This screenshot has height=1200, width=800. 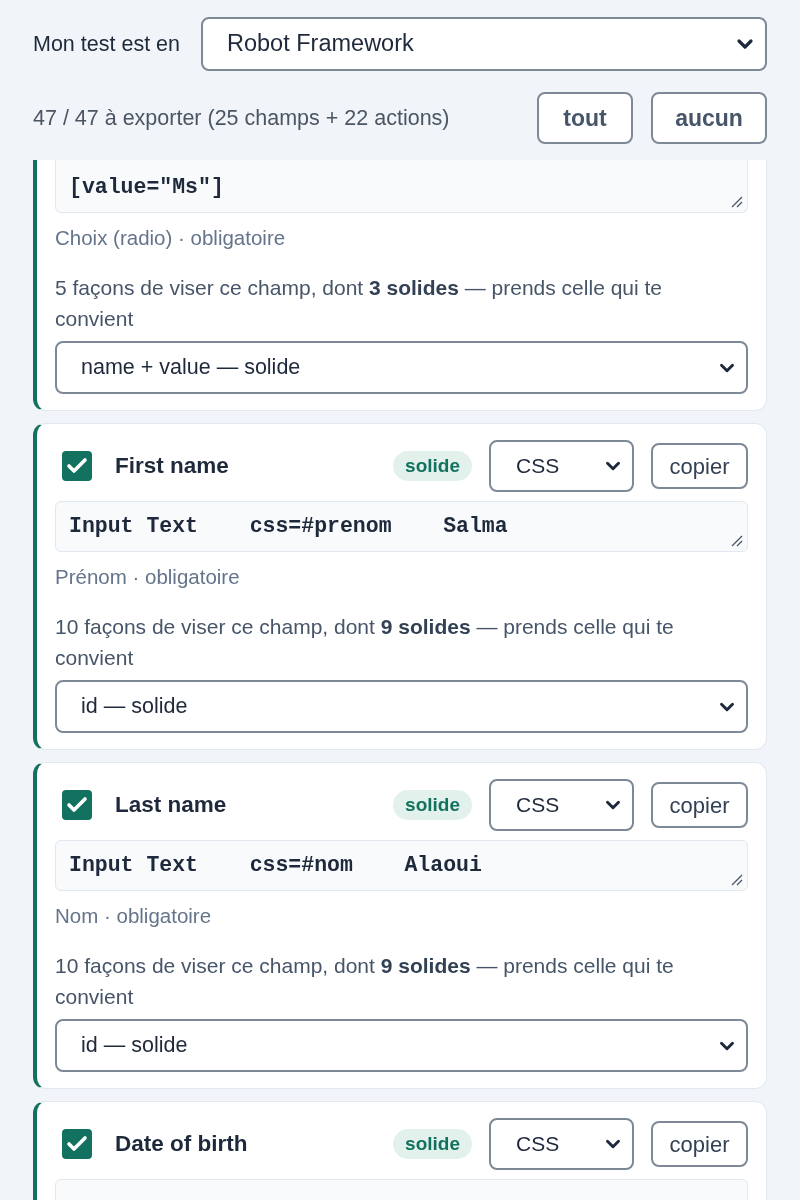 I want to click on field-meta-text: Choix (radio) · obligatoire, so click(x=171, y=238).